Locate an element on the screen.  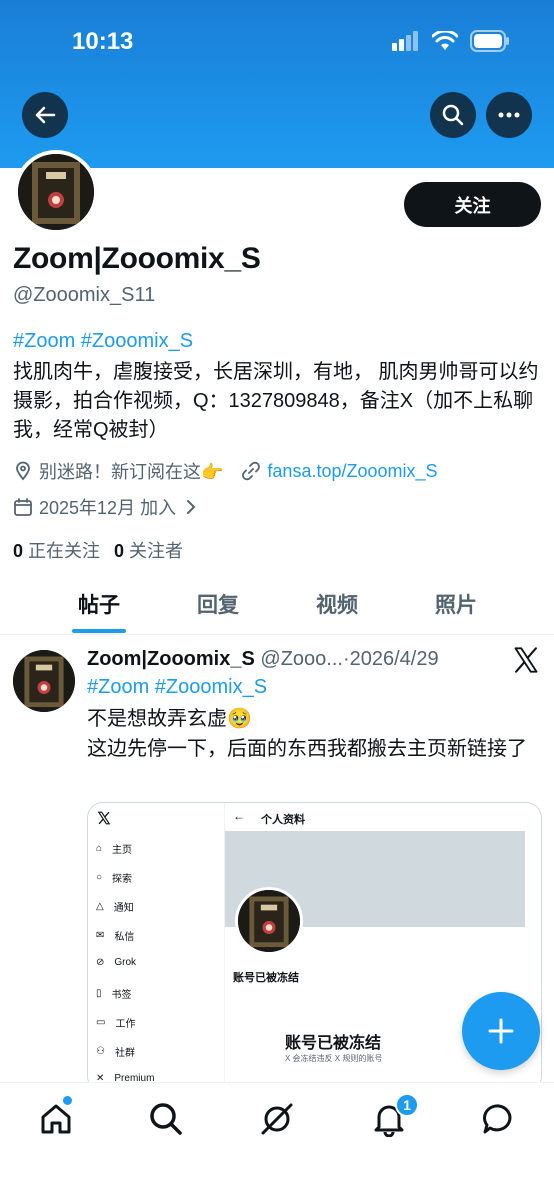
active-tab-indicator is located at coordinates (99, 631).